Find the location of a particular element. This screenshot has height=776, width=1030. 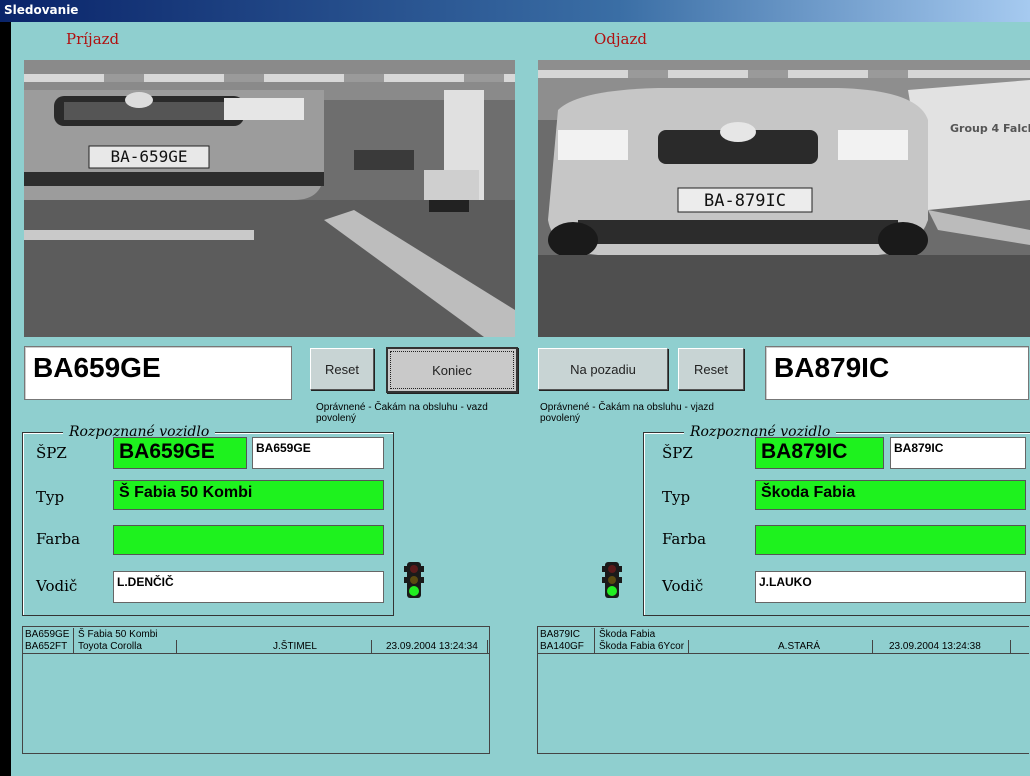

title-bar: Sledovanie is located at coordinates (515, 11).